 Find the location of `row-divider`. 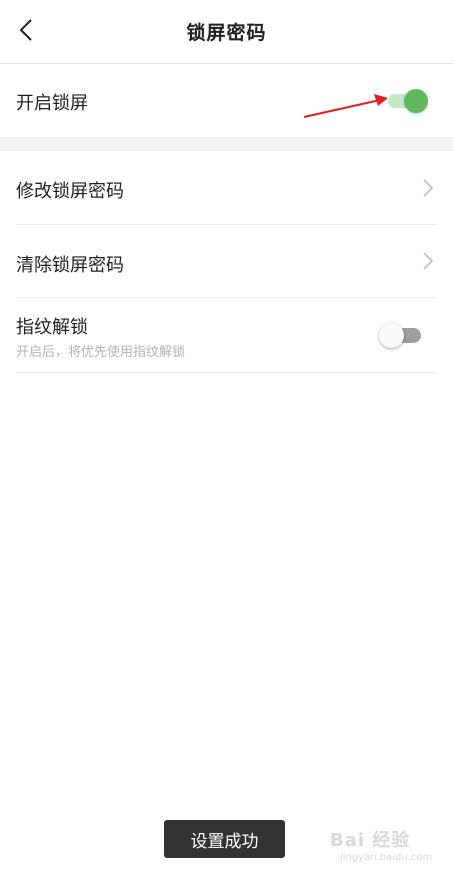

row-divider is located at coordinates (226, 372).